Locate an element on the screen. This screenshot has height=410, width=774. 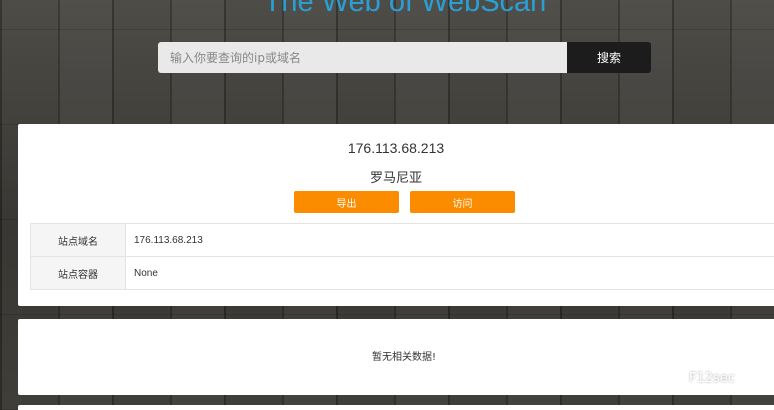
wechat-icon is located at coordinates (668, 378).